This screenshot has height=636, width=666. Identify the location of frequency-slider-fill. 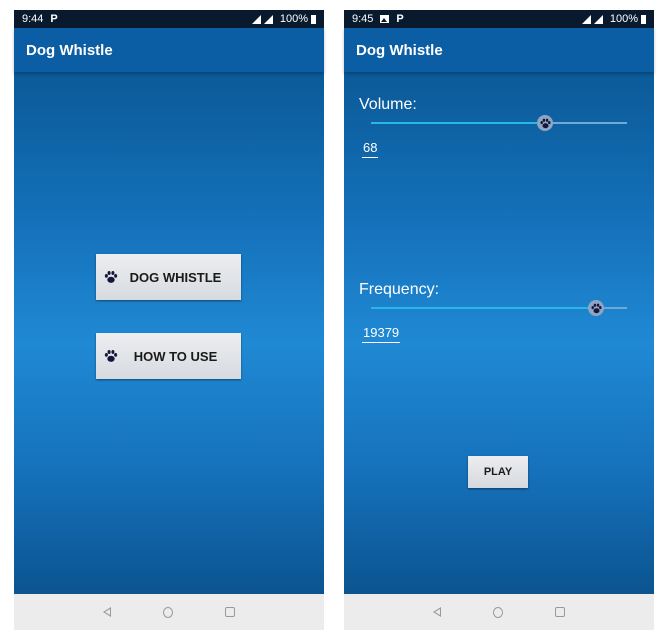
(484, 308).